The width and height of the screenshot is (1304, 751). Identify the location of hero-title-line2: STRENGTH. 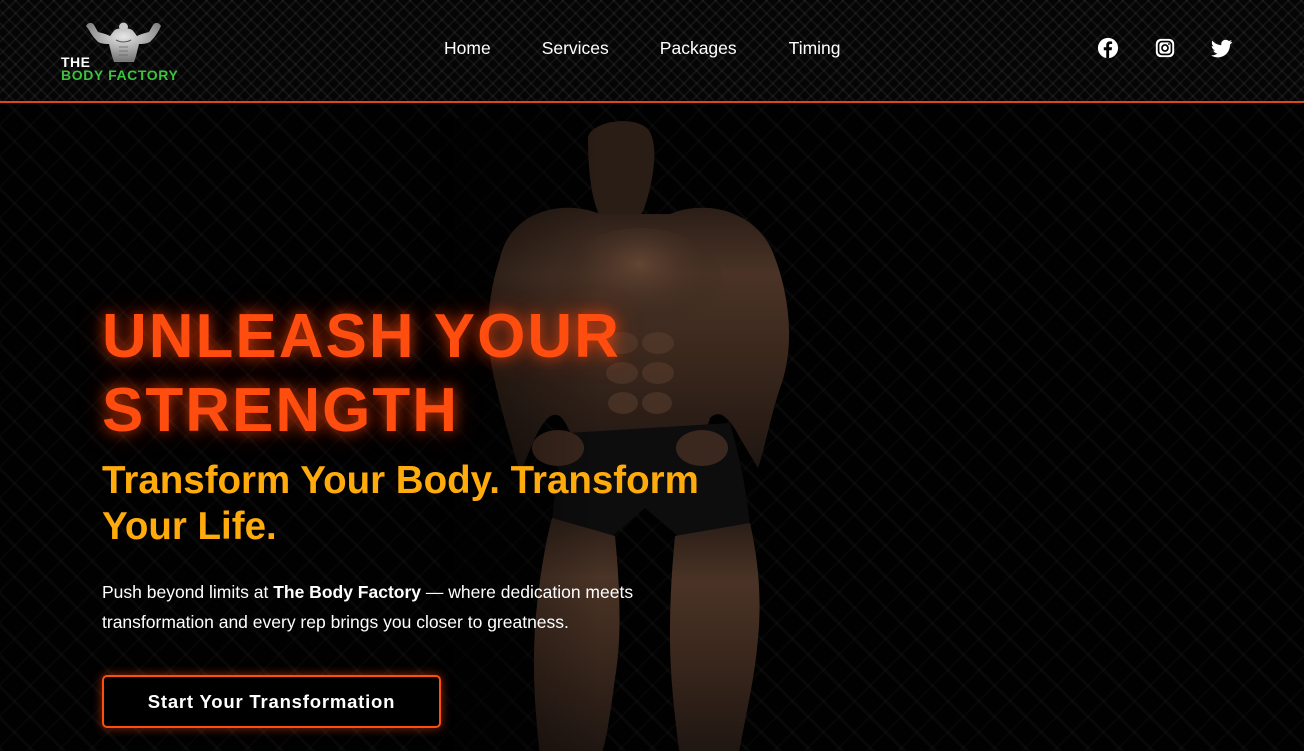
(280, 410).